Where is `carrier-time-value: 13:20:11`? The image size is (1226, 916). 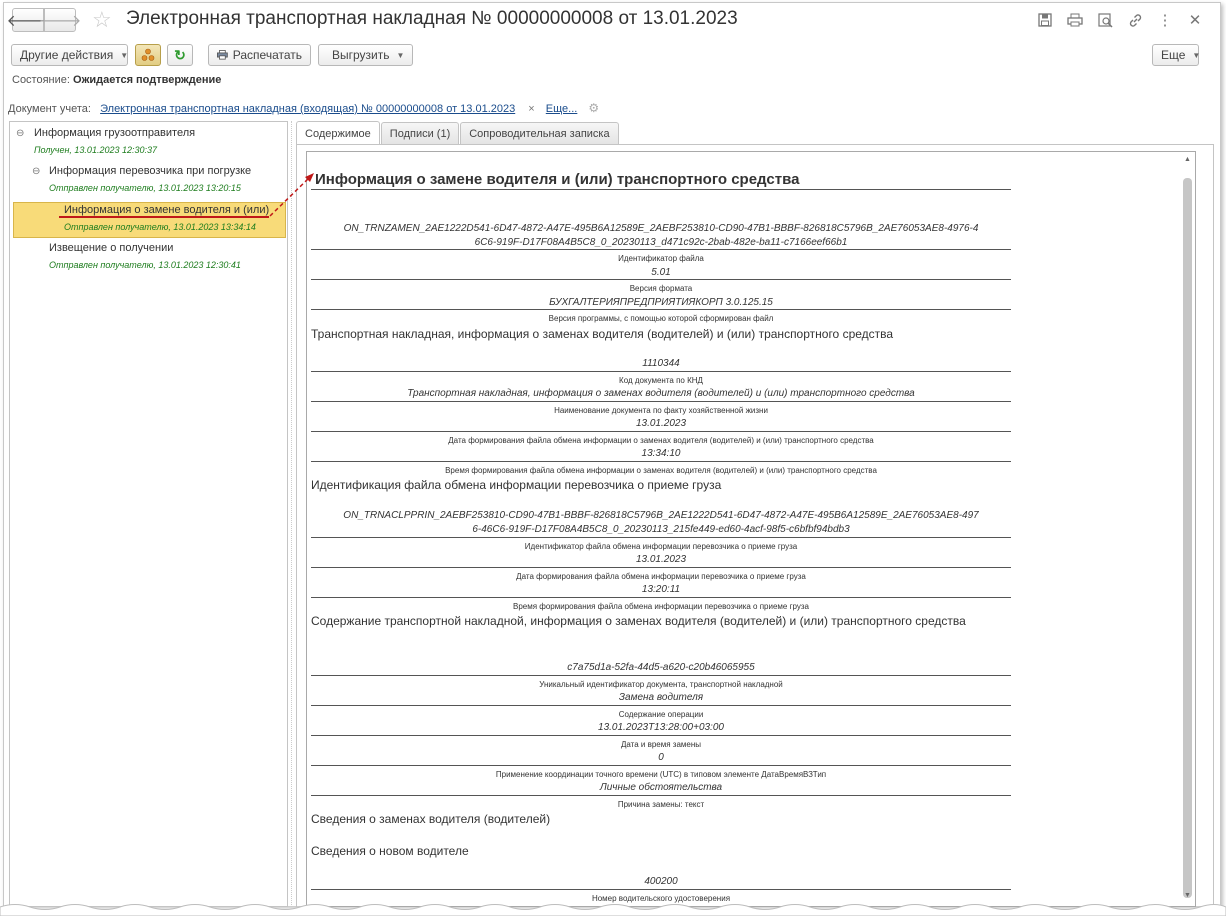 carrier-time-value: 13:20:11 is located at coordinates (661, 589).